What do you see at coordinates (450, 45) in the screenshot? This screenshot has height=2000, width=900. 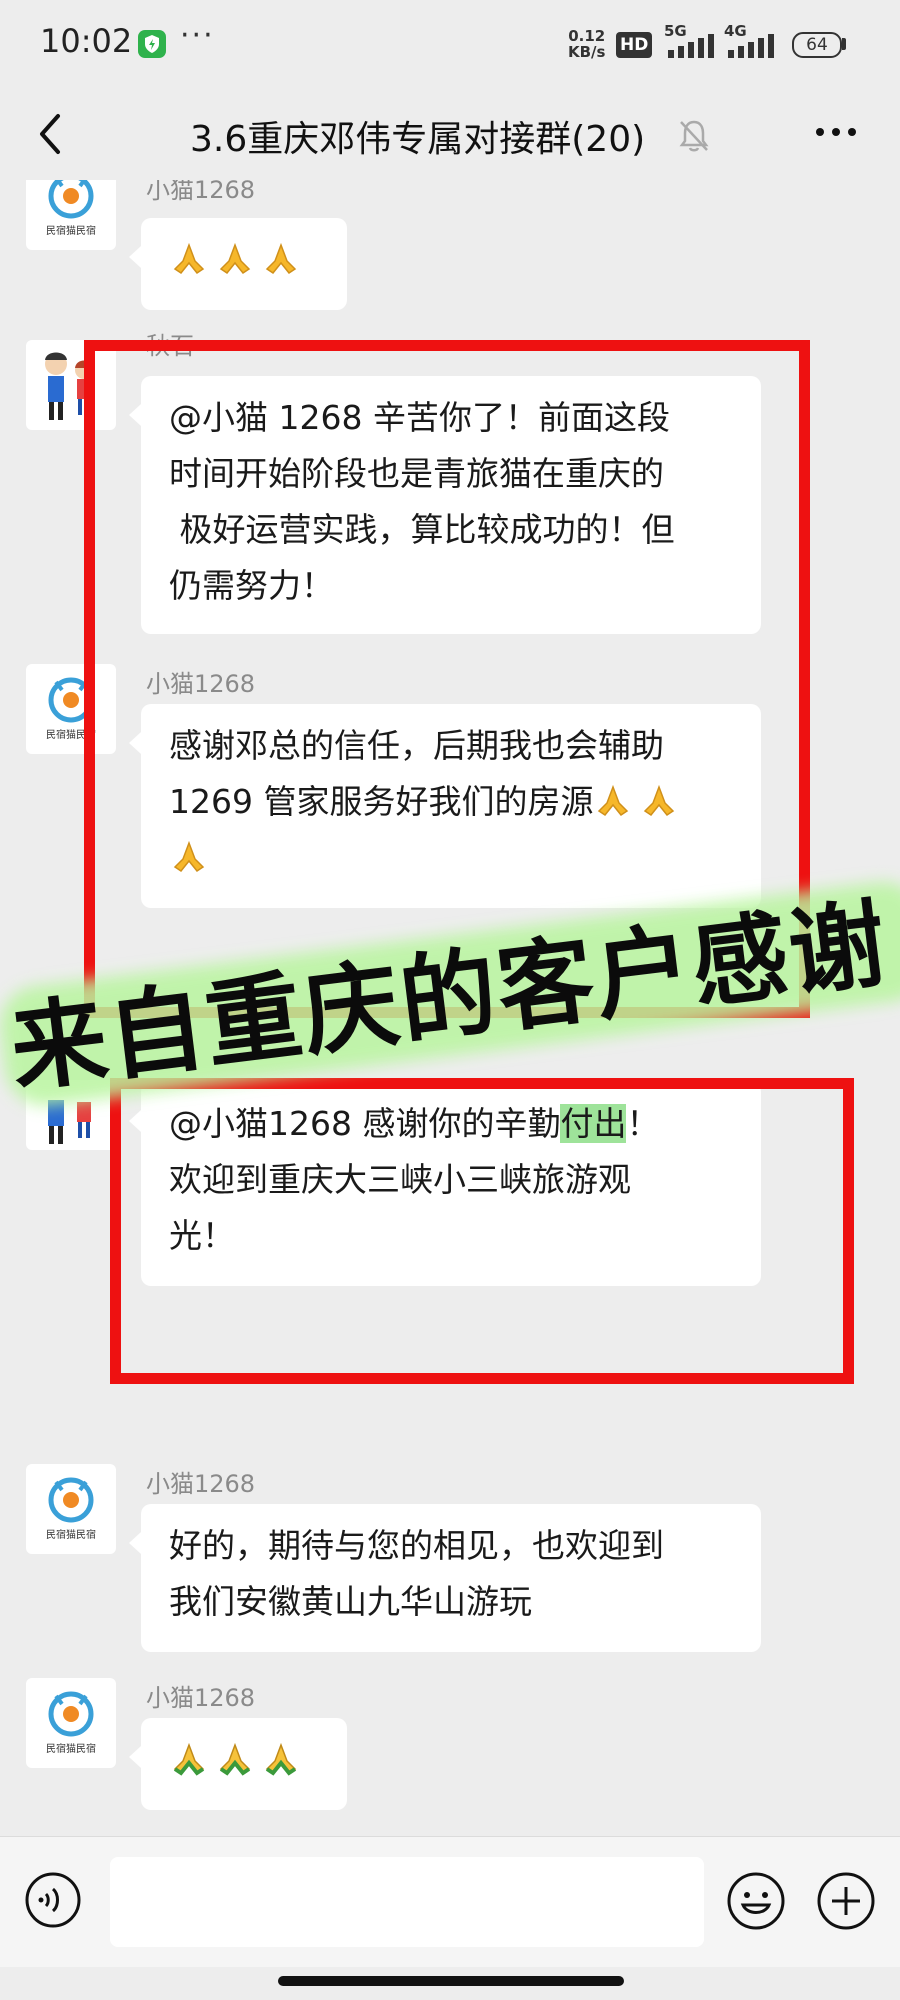 I see `status-bar: 10:02 ··· 0.12 KB/s HD 5G 4G 64` at bounding box center [450, 45].